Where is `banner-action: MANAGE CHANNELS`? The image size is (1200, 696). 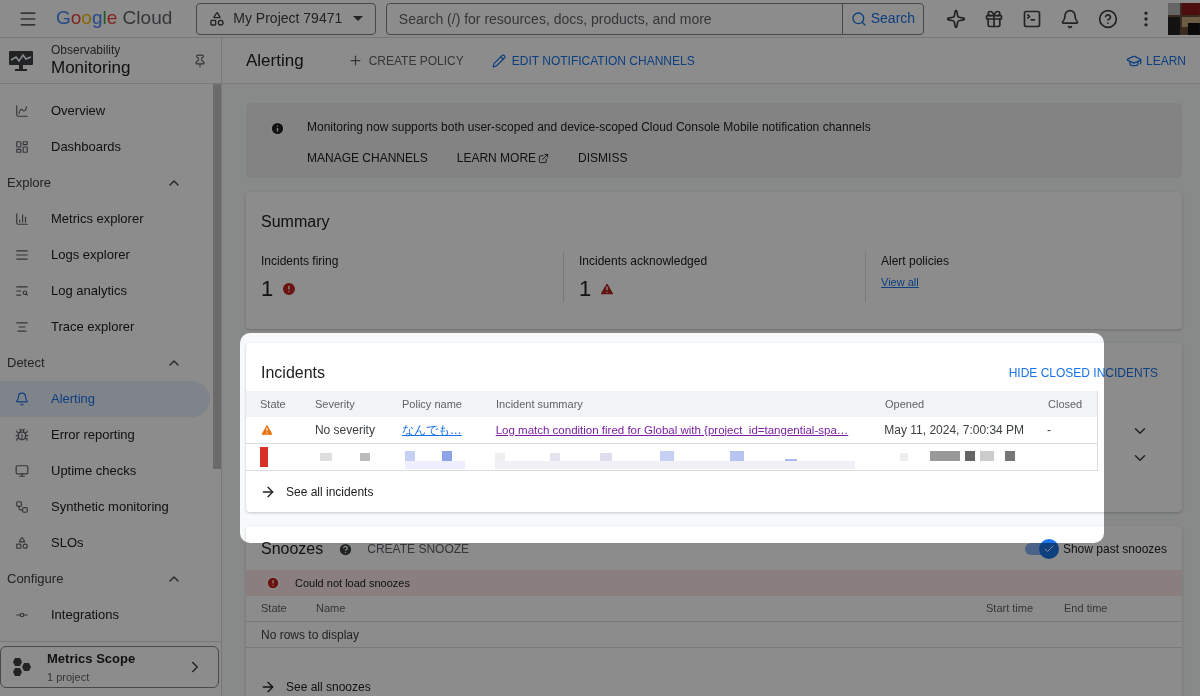
banner-action: MANAGE CHANNELS is located at coordinates (367, 158).